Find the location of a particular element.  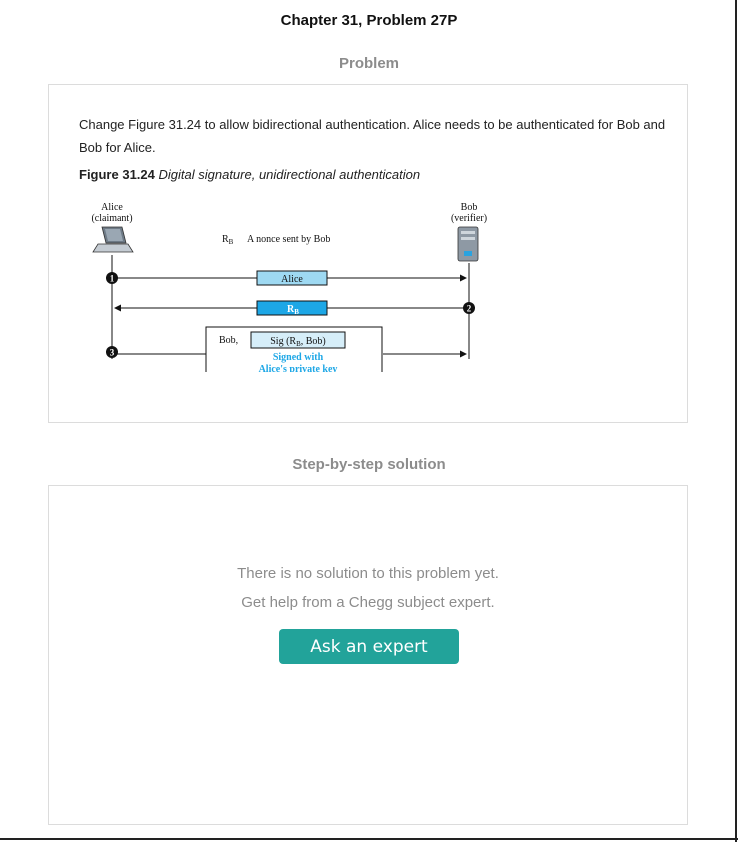

bob-role: (verifier) is located at coordinates (469, 218).